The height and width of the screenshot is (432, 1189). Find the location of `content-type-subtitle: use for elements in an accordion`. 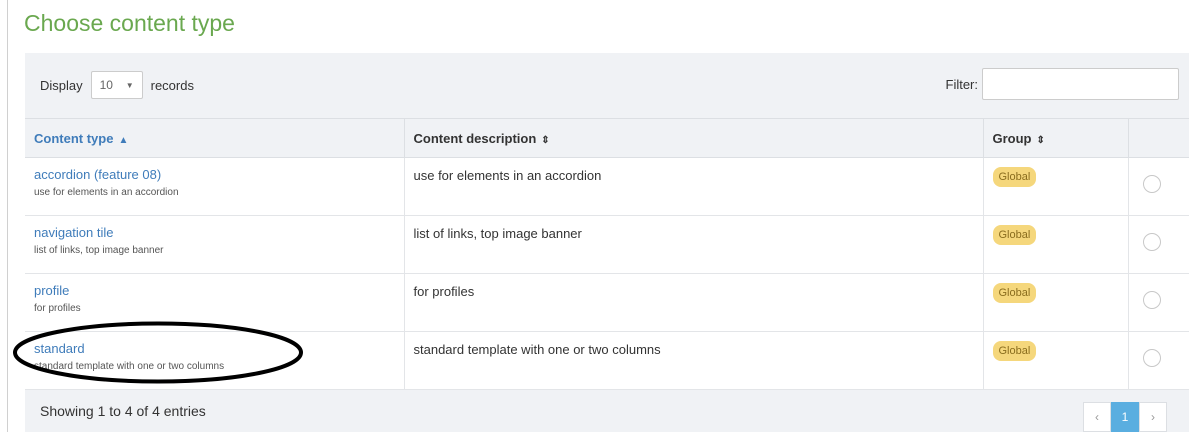

content-type-subtitle: use for elements in an accordion is located at coordinates (106, 192).